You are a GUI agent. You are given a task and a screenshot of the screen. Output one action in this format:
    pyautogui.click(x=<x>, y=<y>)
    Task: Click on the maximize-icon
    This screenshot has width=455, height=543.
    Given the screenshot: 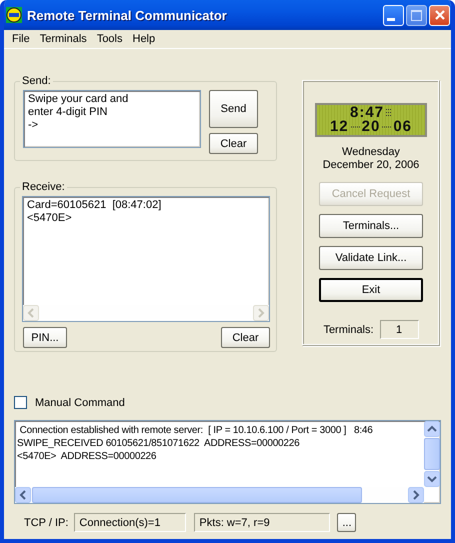 What is the action you would take?
    pyautogui.click(x=416, y=15)
    